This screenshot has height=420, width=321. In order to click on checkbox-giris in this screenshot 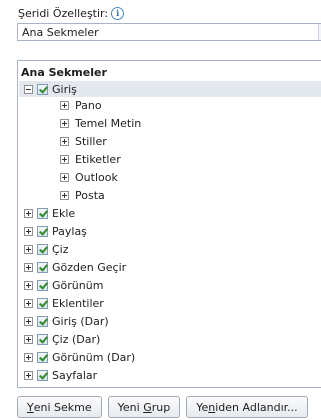, I will do `click(42, 89)`.